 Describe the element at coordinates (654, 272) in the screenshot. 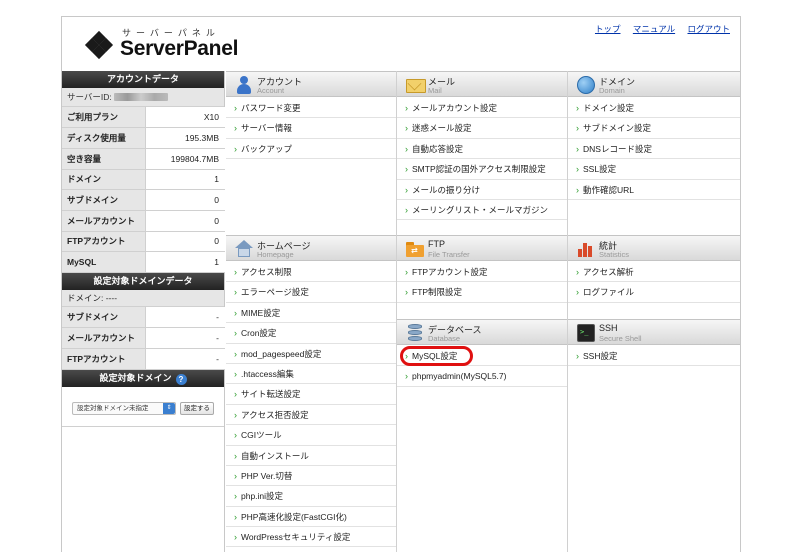

I see `menu-item-access-analysis: › アクセス解析` at that location.